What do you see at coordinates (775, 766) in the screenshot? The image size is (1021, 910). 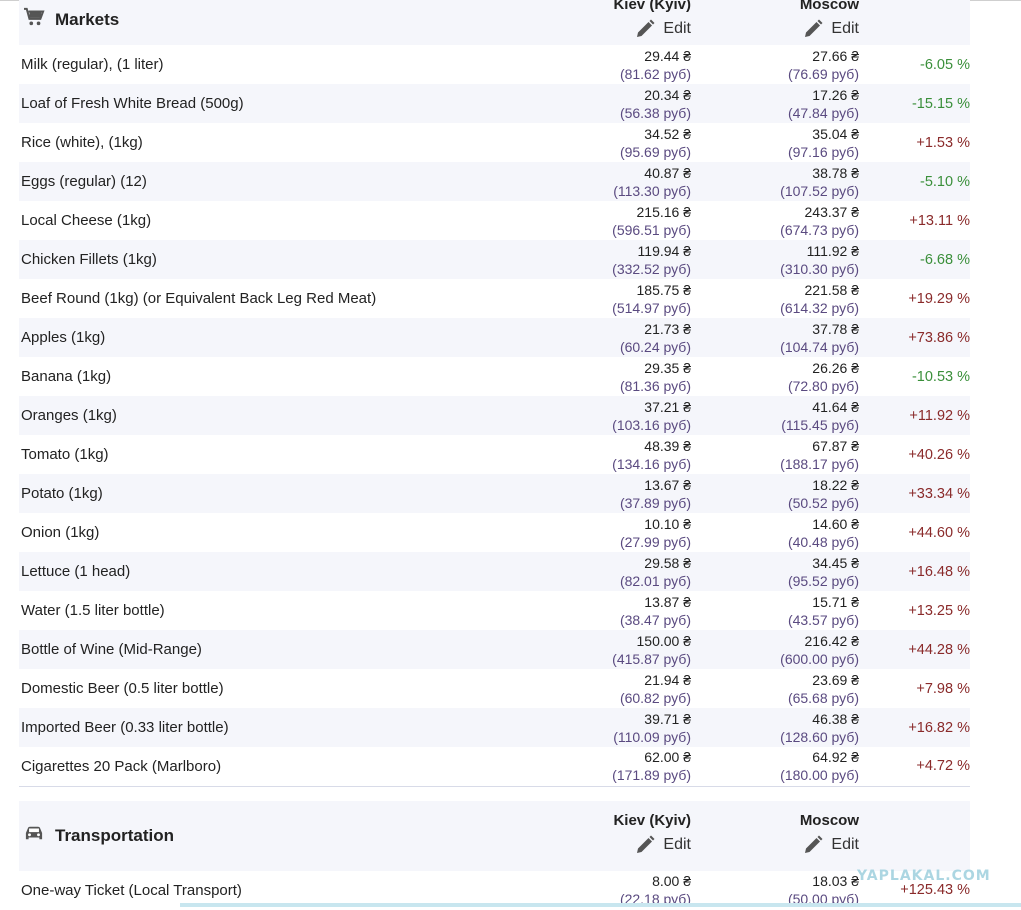 I see `moscow-price: 64.92 ₴ (180.00 руб)` at bounding box center [775, 766].